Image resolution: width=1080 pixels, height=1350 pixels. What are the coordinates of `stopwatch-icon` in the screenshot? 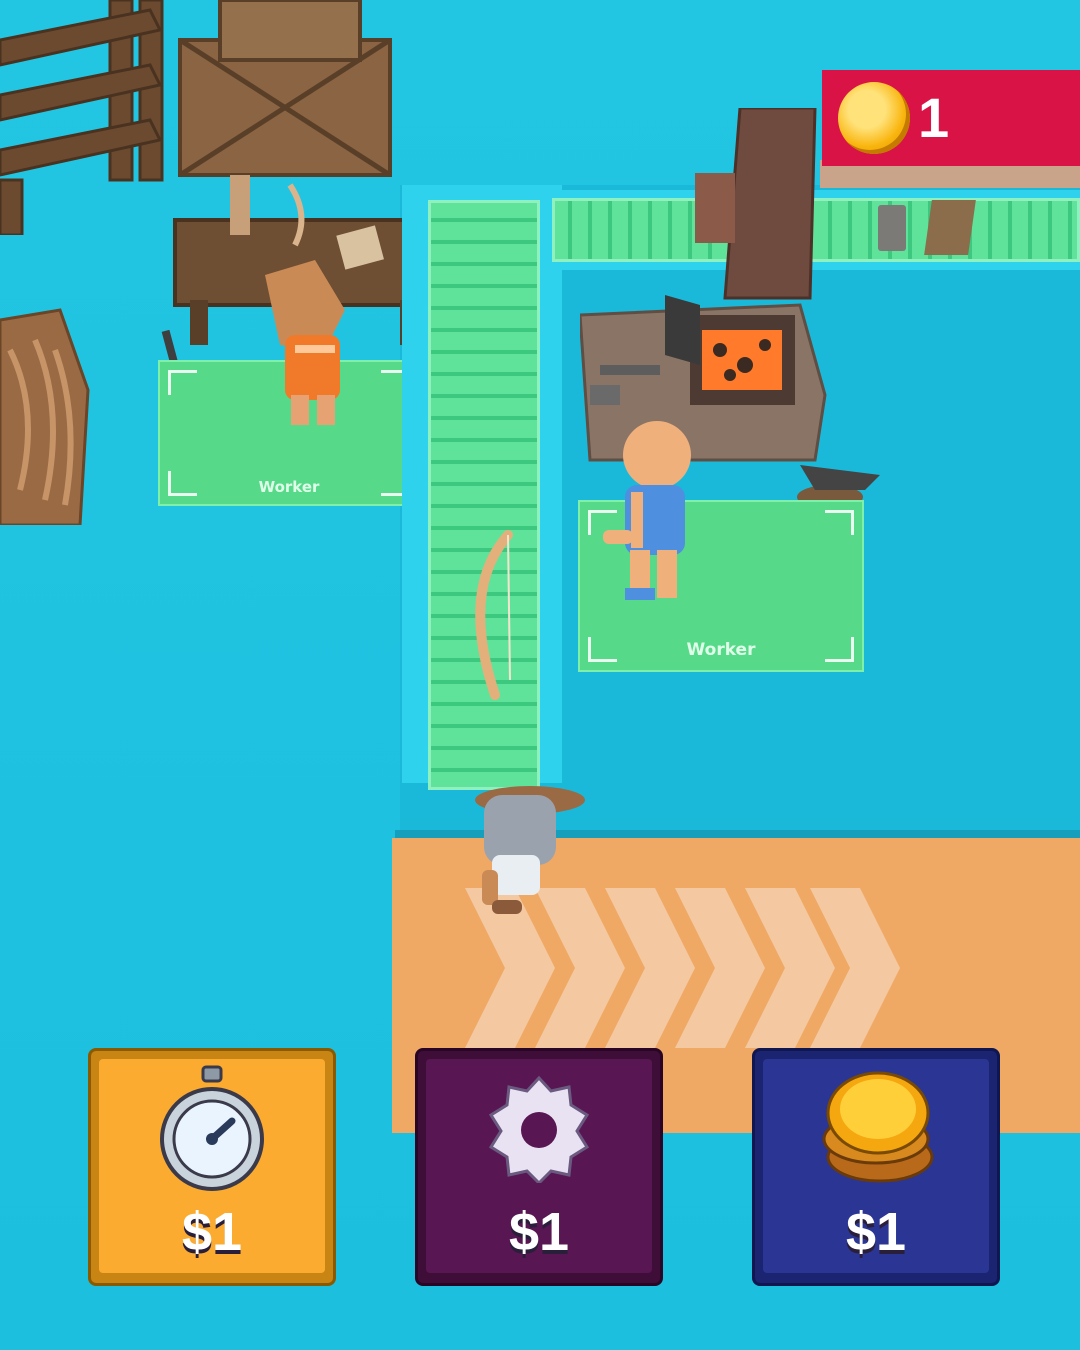 It's located at (212, 1131).